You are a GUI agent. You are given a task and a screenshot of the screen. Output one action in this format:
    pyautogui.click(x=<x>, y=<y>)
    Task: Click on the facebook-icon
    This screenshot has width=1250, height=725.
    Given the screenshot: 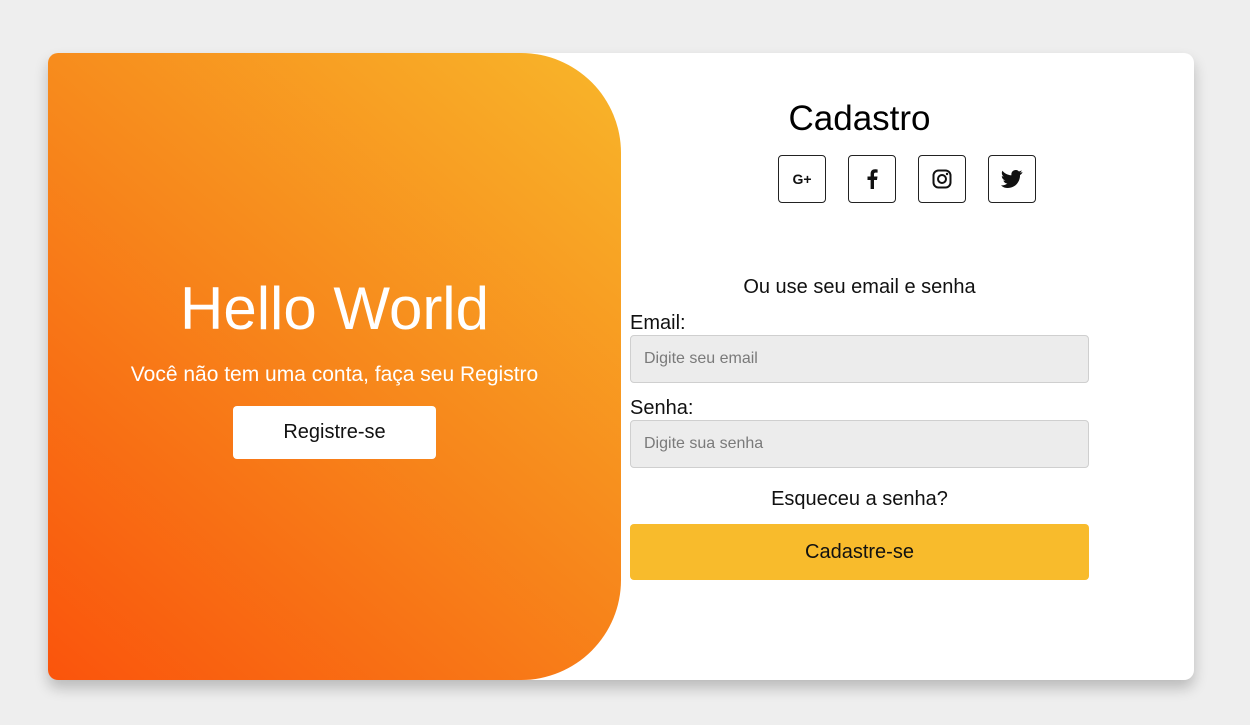 What is the action you would take?
    pyautogui.click(x=872, y=179)
    